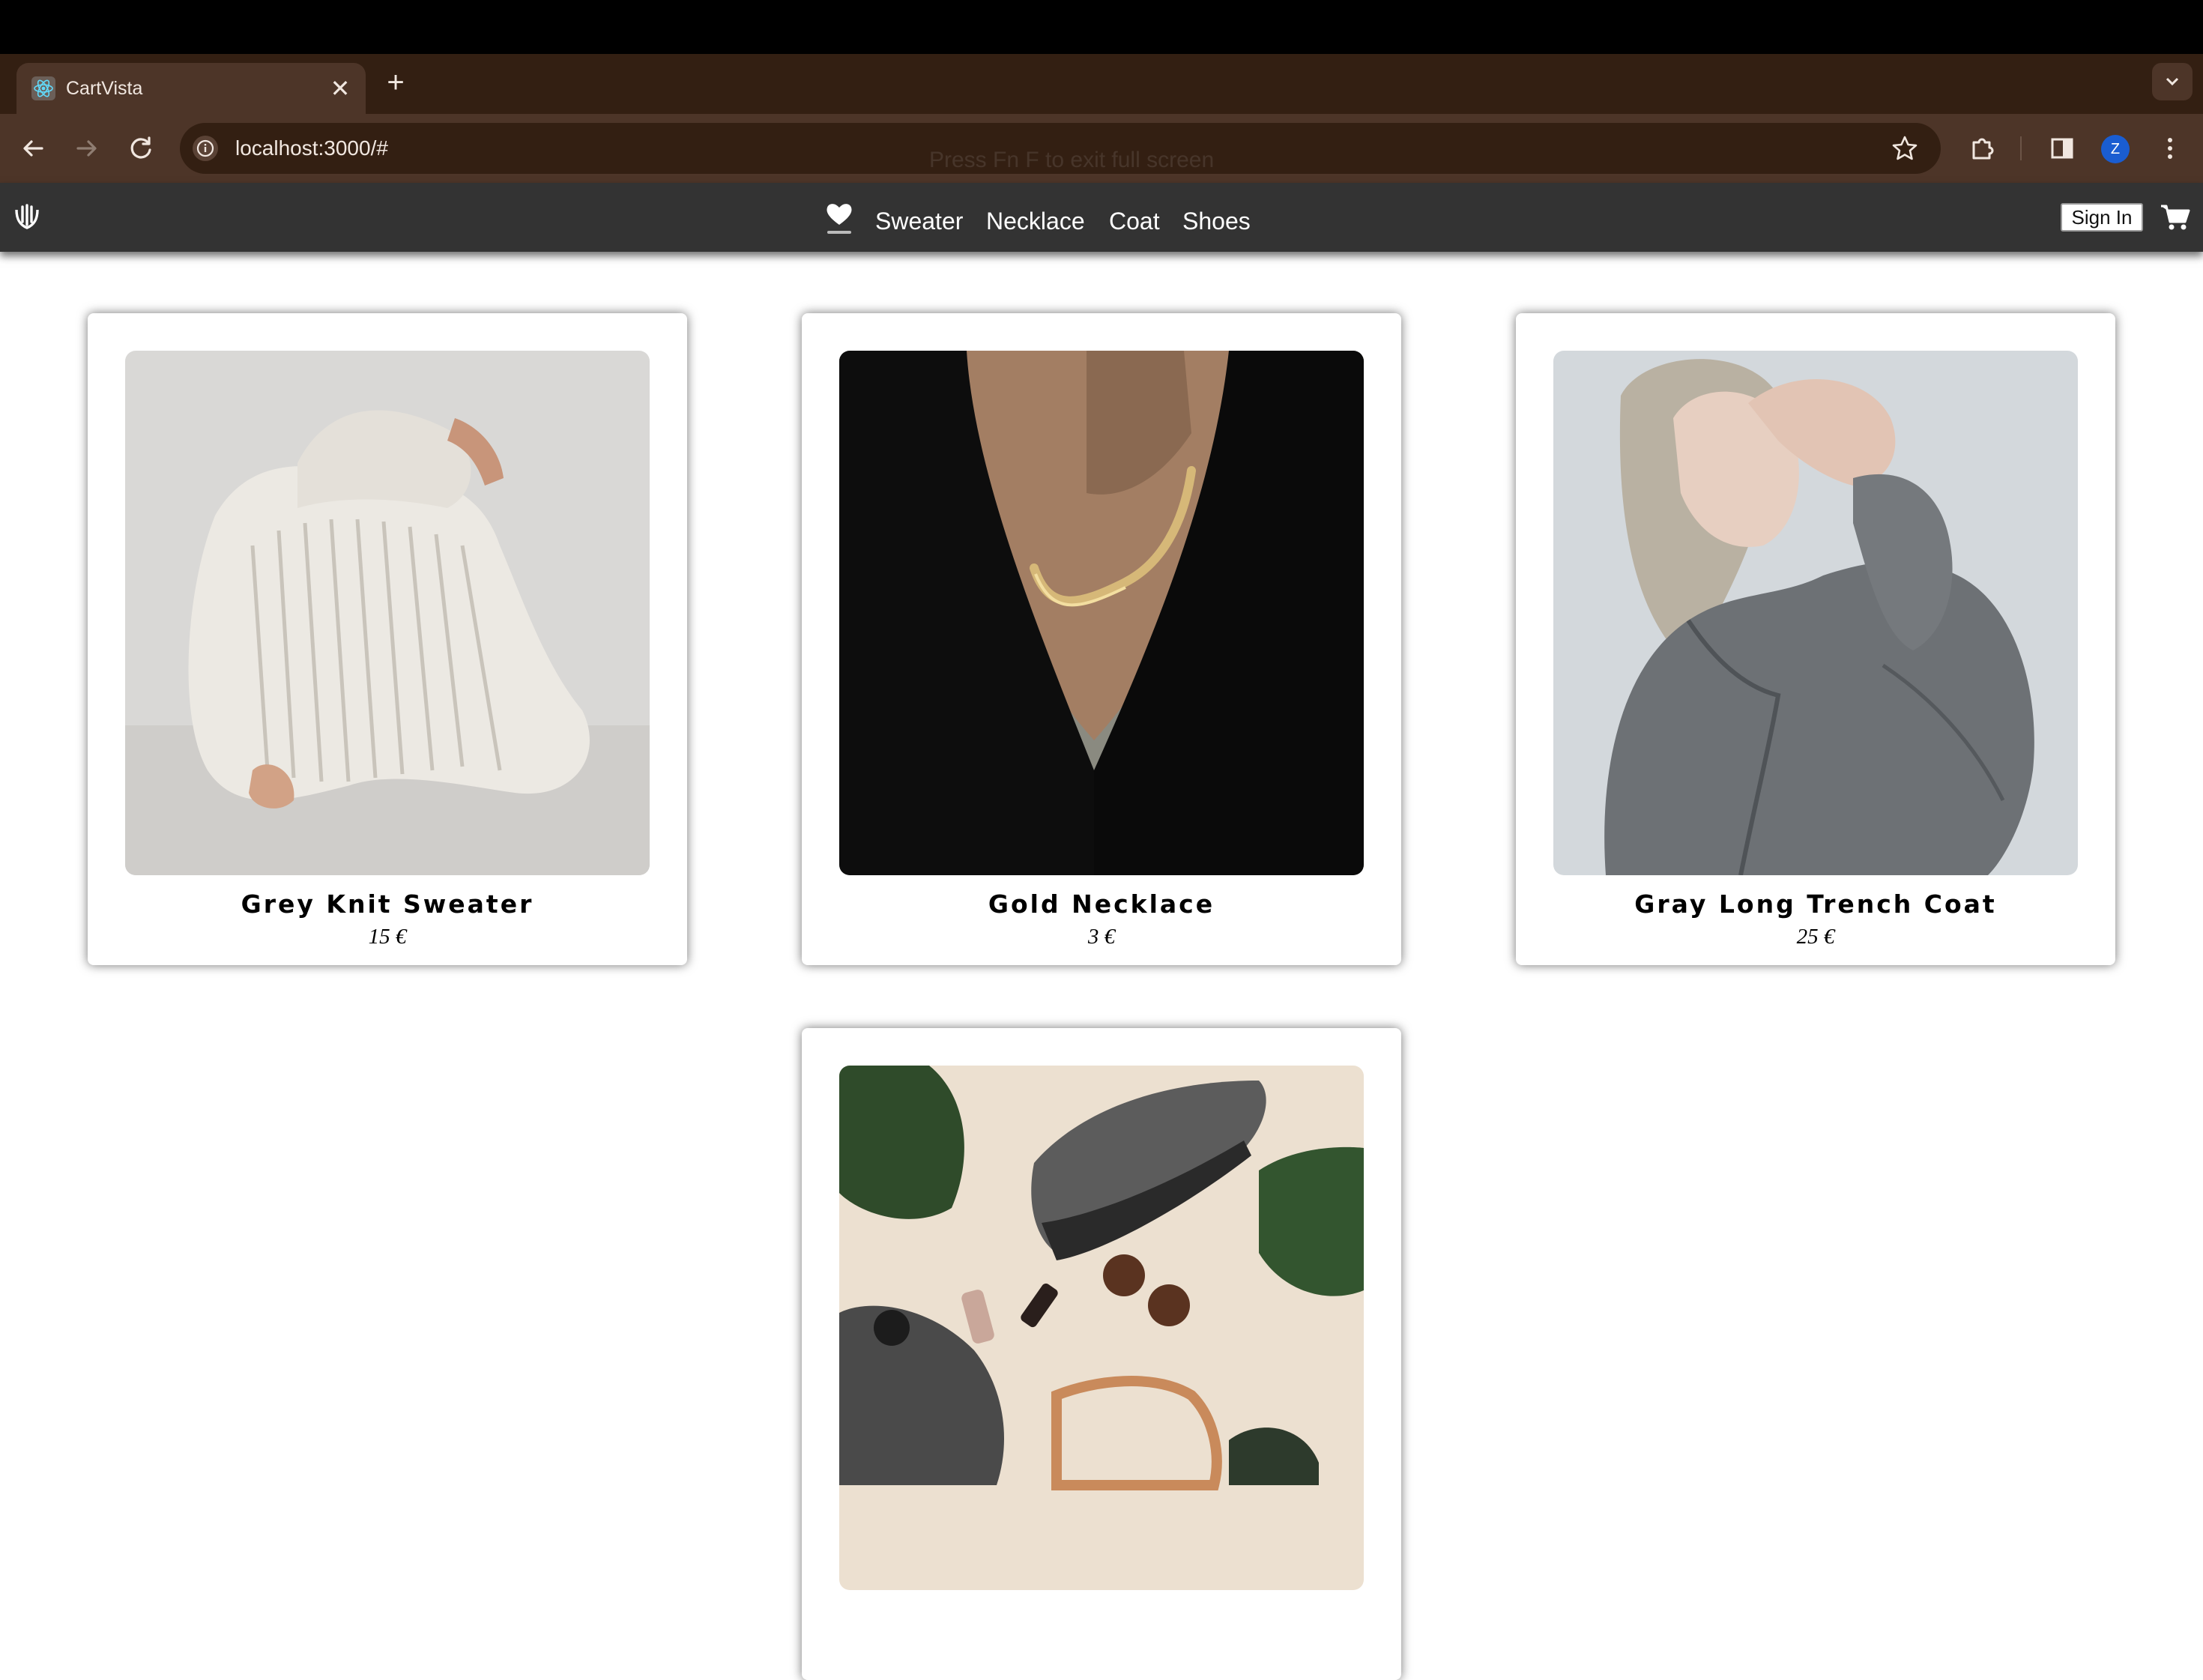 The image size is (2203, 1680). I want to click on nav-link-coat: Coat, so click(1134, 221).